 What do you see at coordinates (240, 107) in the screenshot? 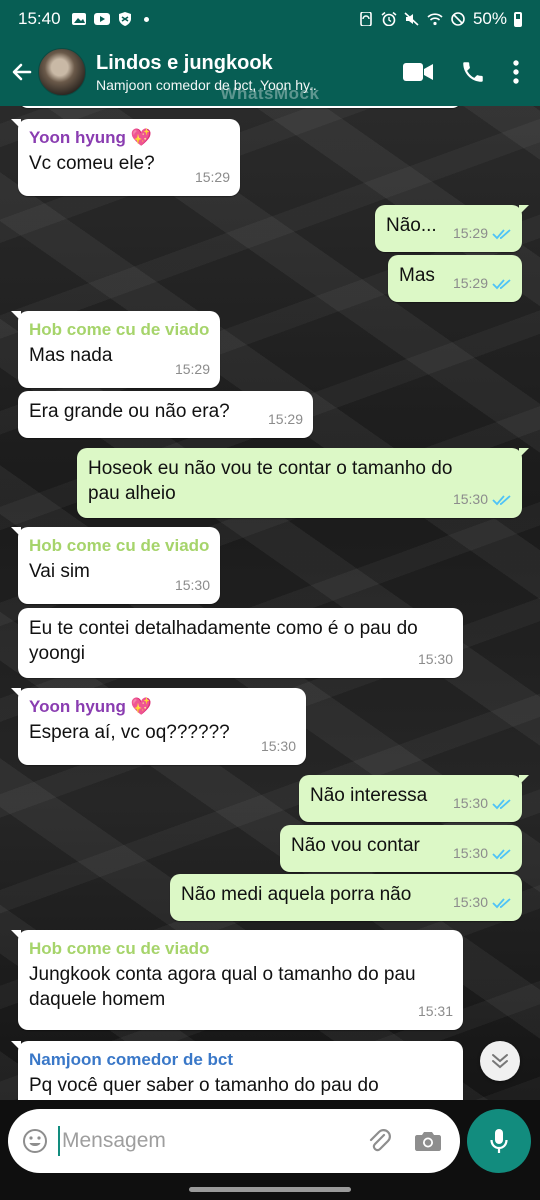
I see `partial-message` at bounding box center [240, 107].